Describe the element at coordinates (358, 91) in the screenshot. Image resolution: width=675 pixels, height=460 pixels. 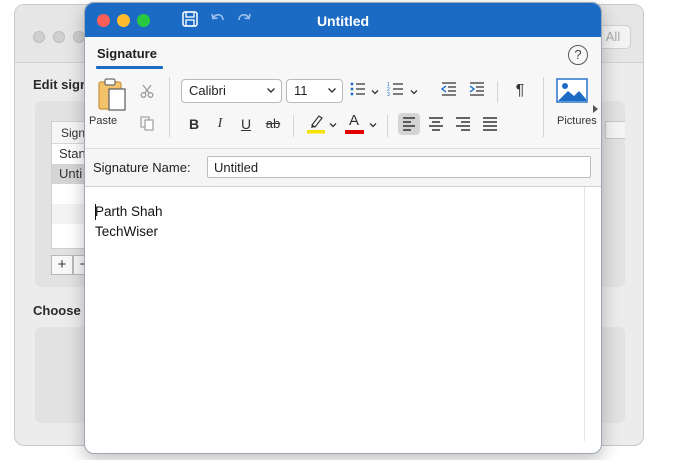
I see `bullets-icon` at that location.